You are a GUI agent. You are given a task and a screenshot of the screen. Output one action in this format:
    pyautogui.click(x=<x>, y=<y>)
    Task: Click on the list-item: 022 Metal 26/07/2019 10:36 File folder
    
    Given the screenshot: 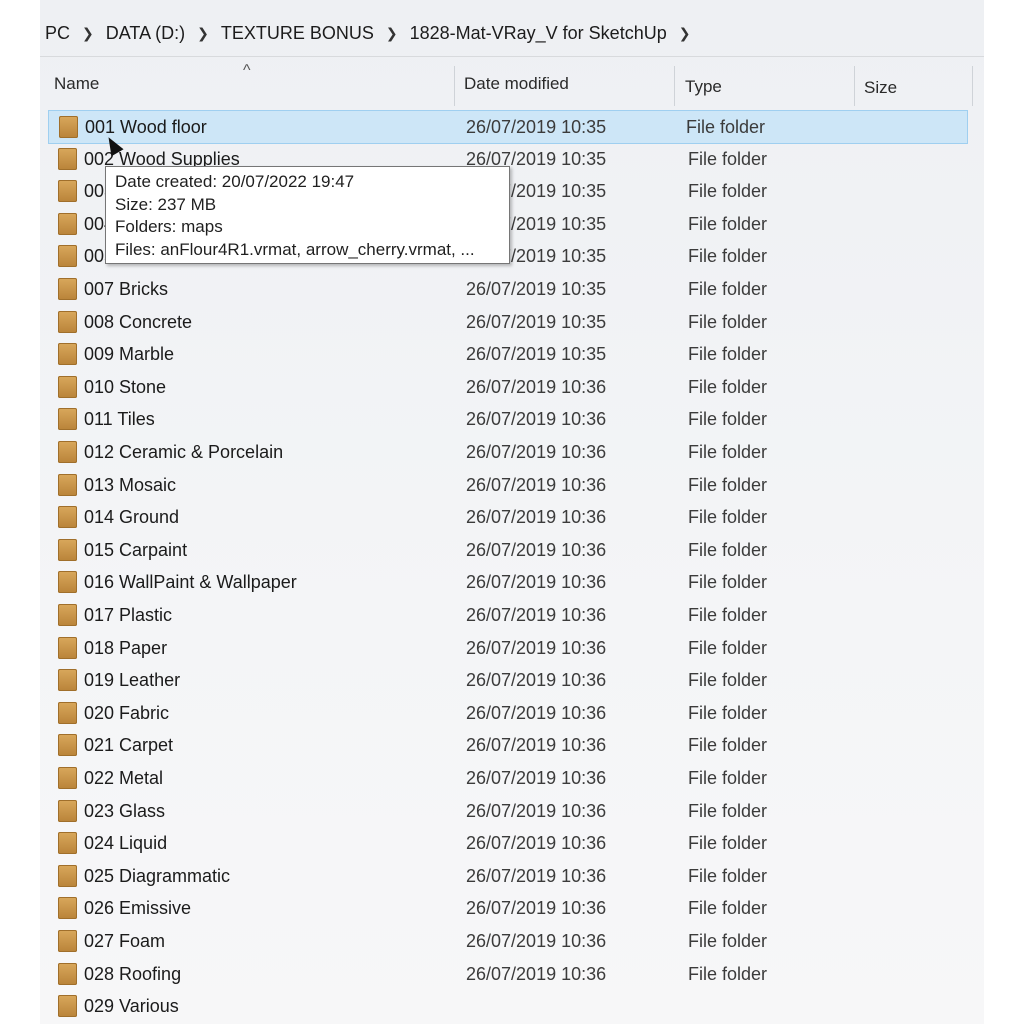 What is the action you would take?
    pyautogui.click(x=505, y=778)
    